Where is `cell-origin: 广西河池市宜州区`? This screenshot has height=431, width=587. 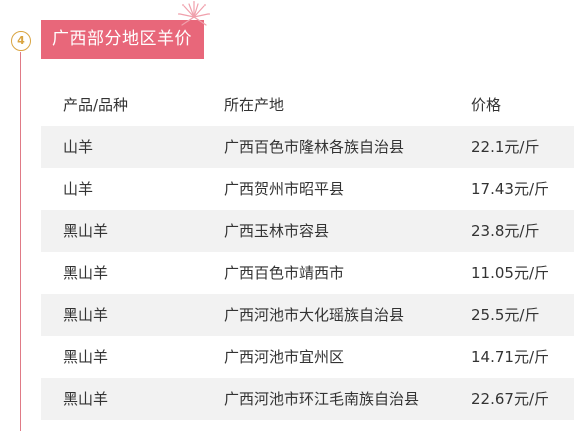
cell-origin: 广西河池市宜州区 is located at coordinates (284, 357).